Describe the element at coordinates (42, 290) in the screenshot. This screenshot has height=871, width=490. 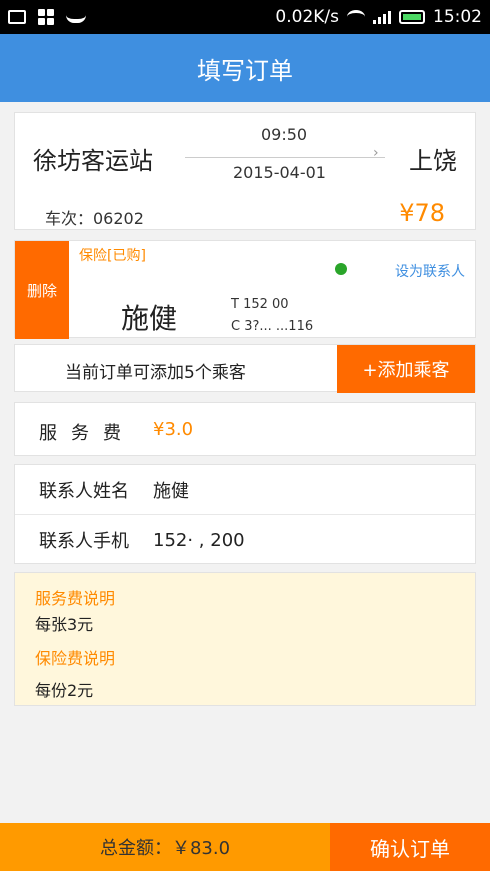
I see `delete-passenger-button: 删除` at that location.